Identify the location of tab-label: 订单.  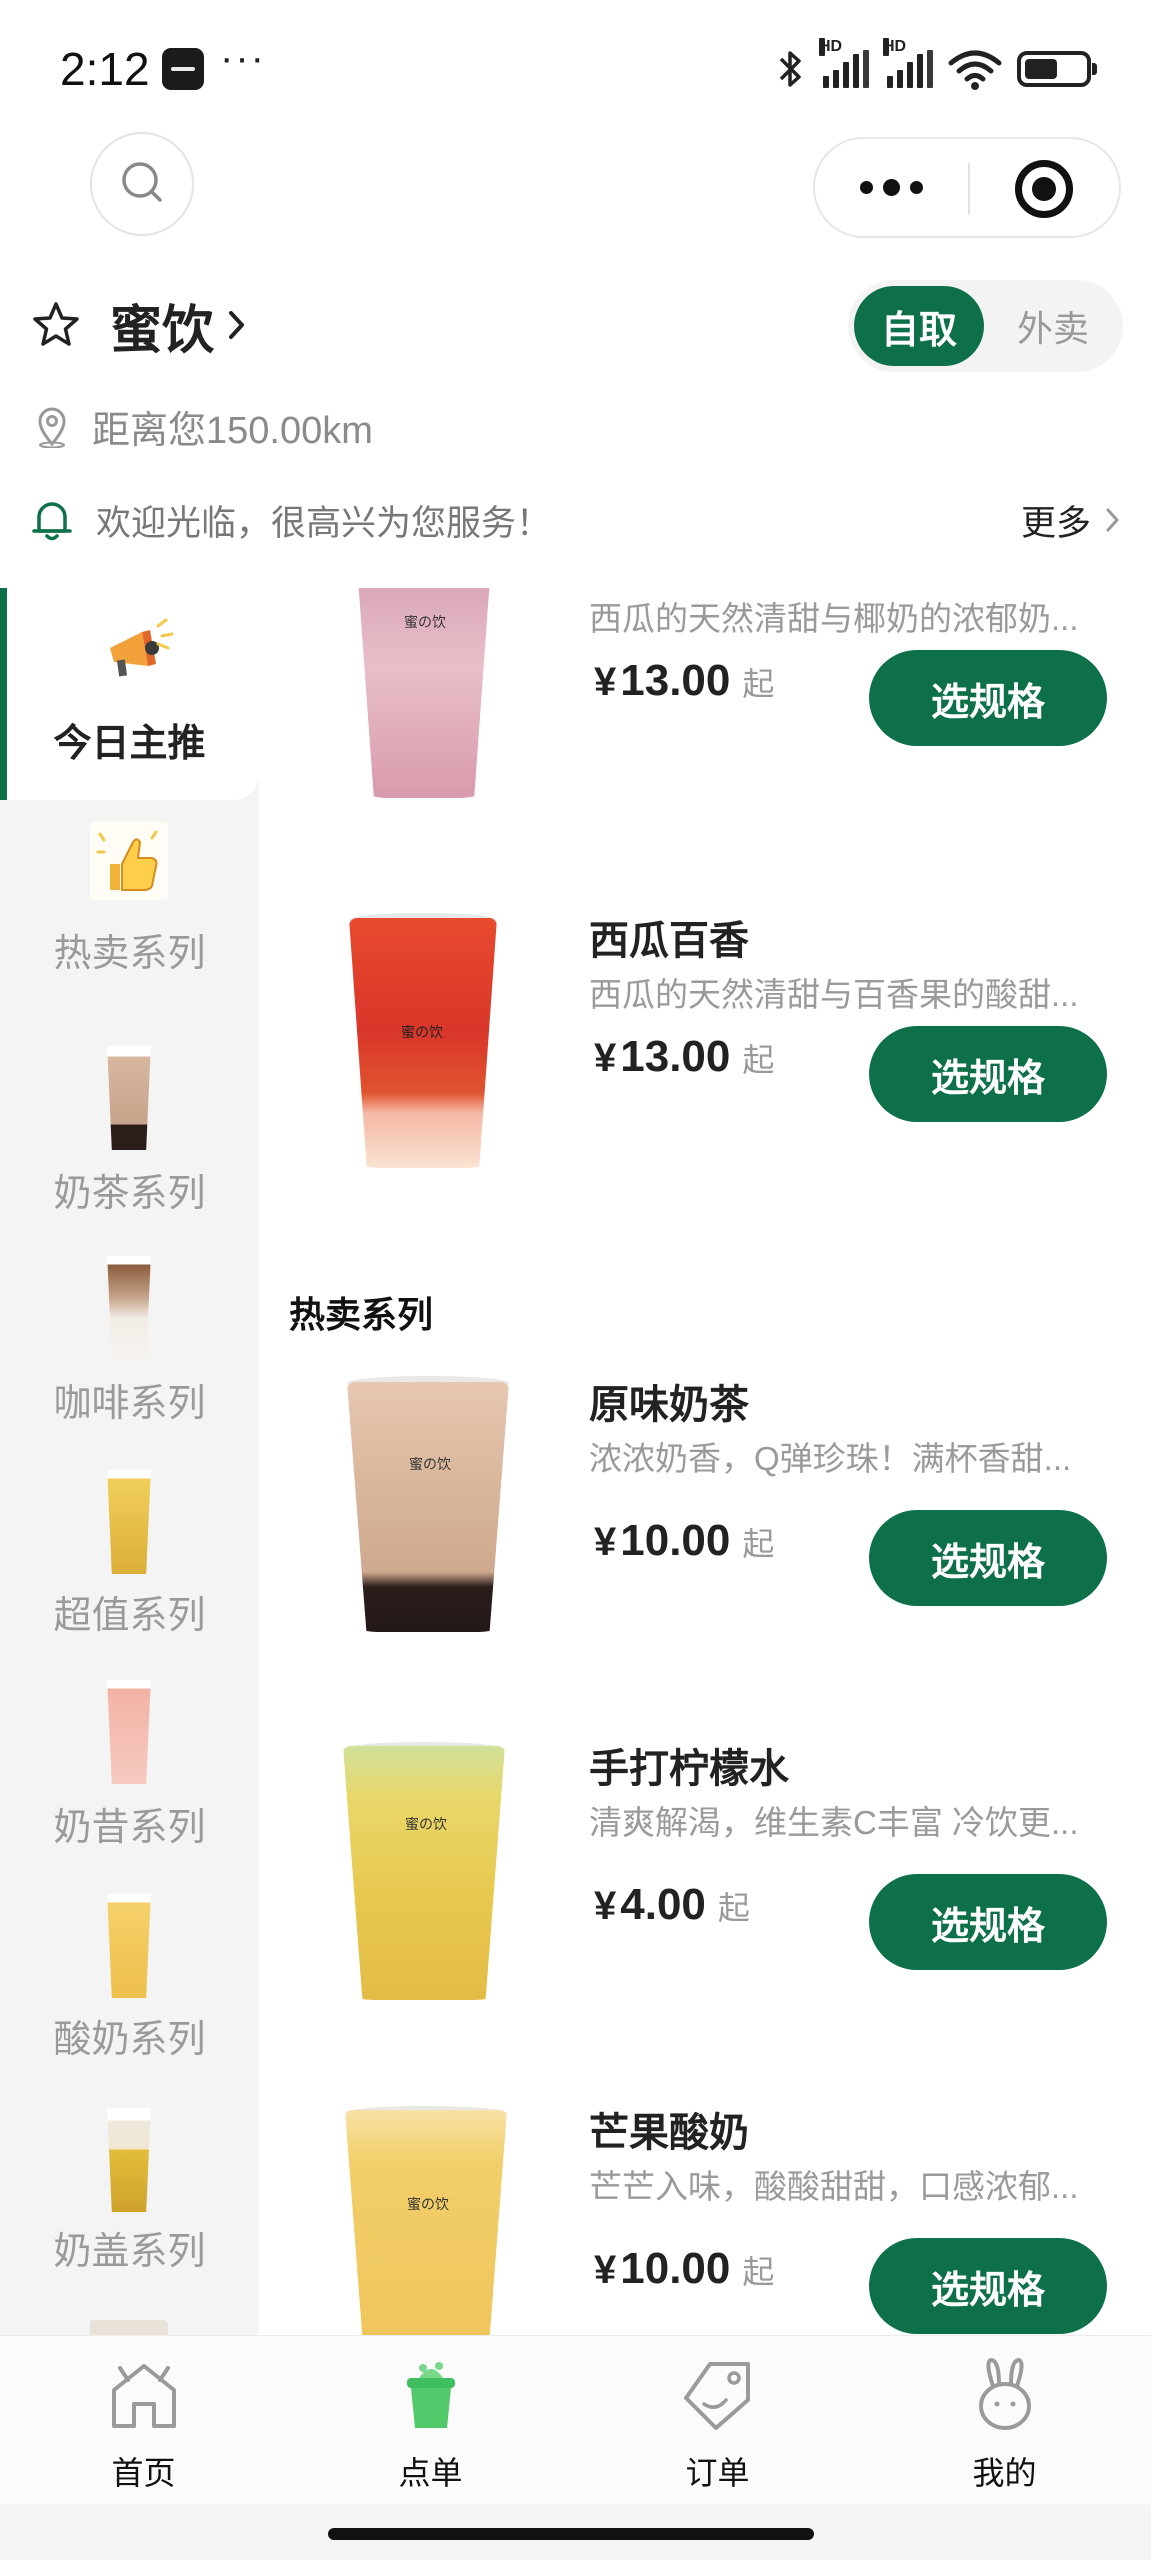
(717, 2473).